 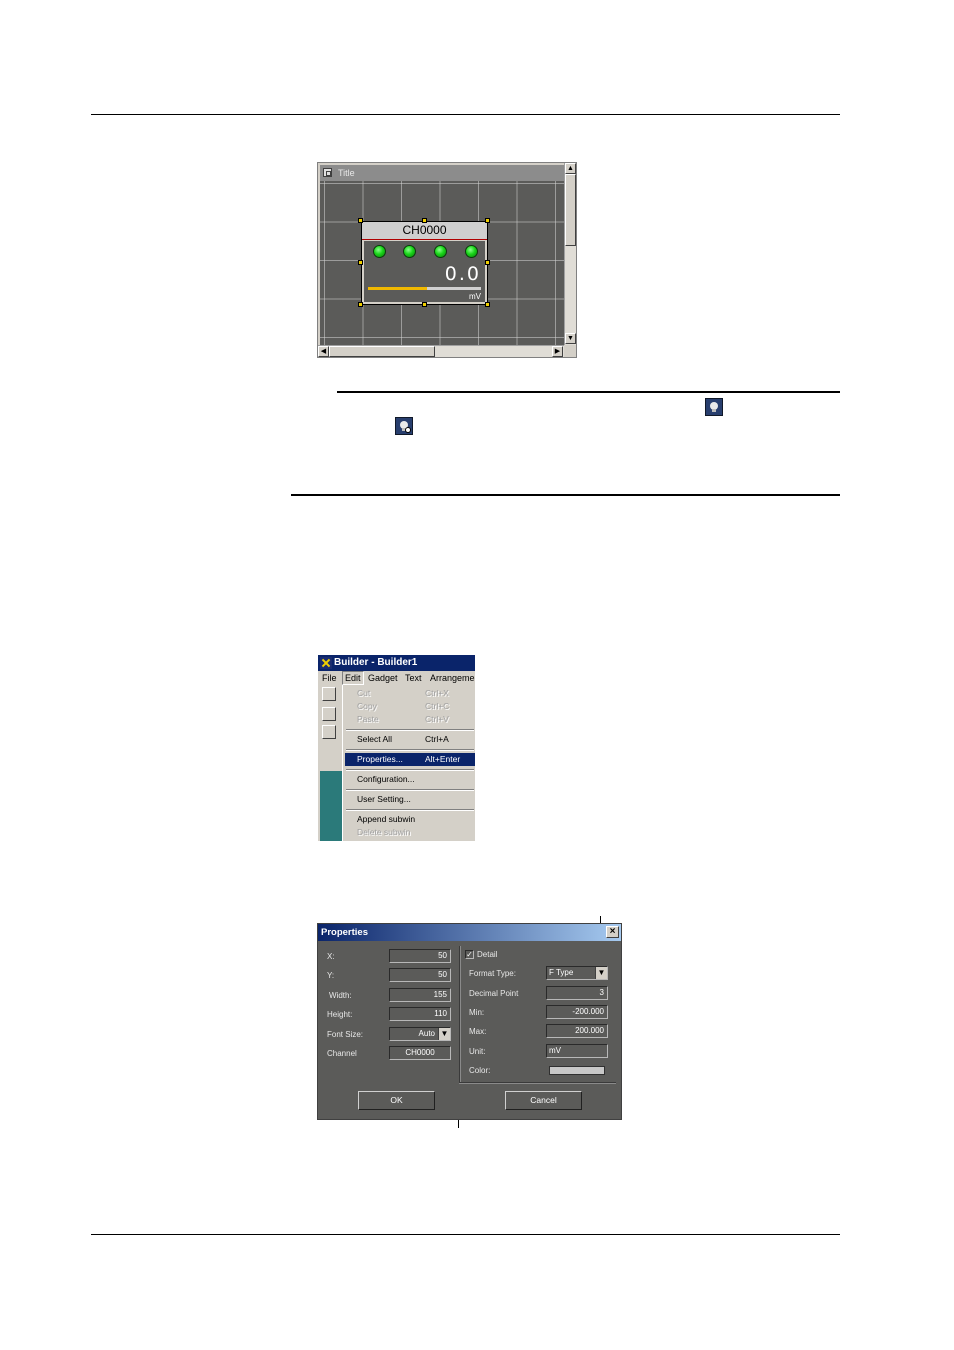 I want to click on channel-field: CH0000, so click(x=420, y=1053).